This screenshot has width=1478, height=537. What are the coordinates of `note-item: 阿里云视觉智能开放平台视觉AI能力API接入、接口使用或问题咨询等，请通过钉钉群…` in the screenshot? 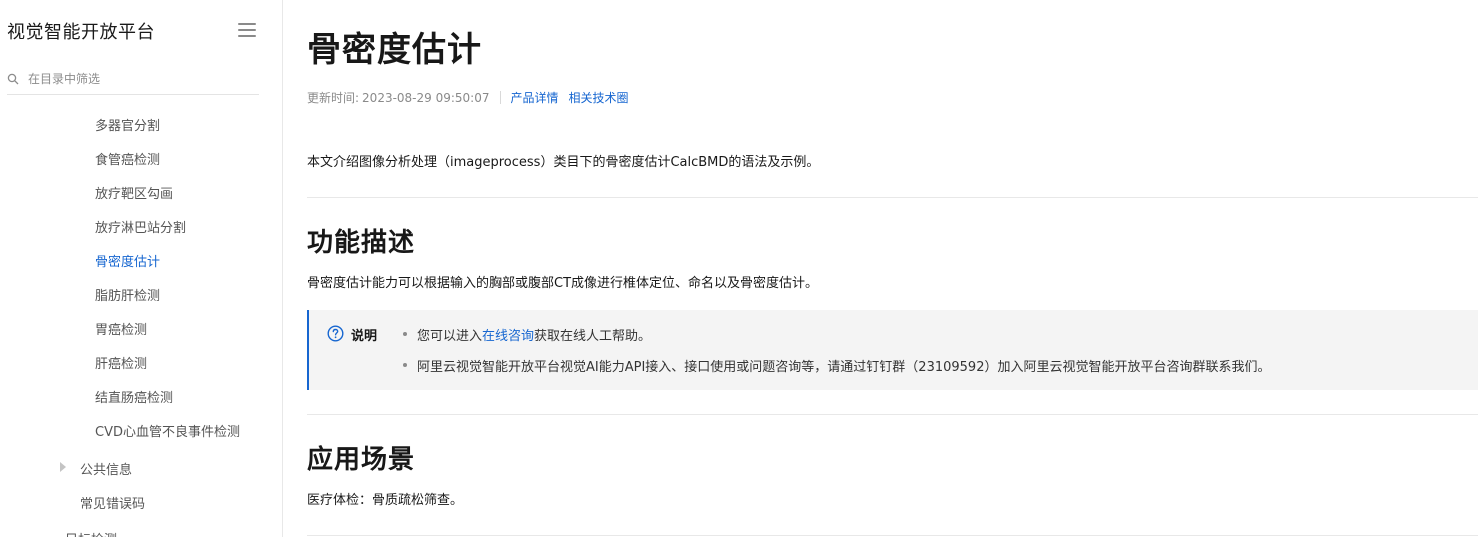 It's located at (836, 365).